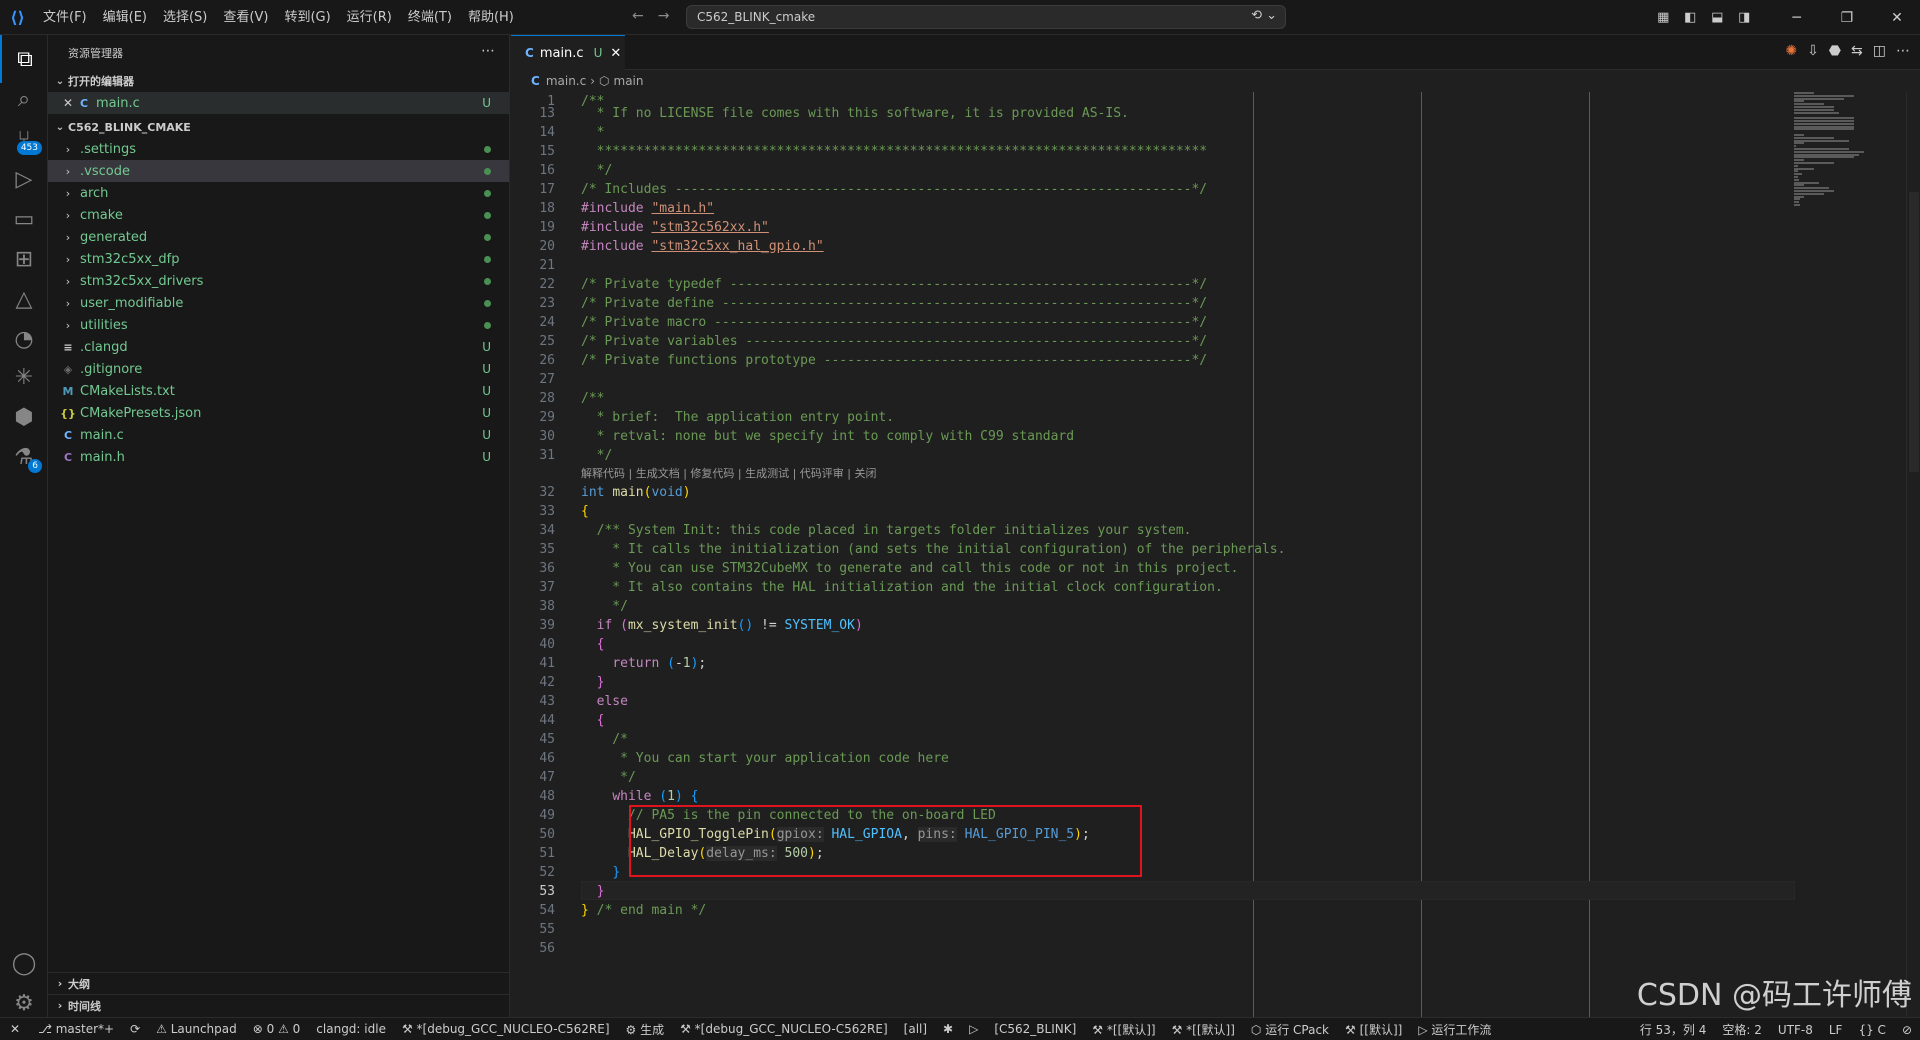 Image resolution: width=1920 pixels, height=1040 pixels. I want to click on status-item: {} C, so click(1871, 1030).